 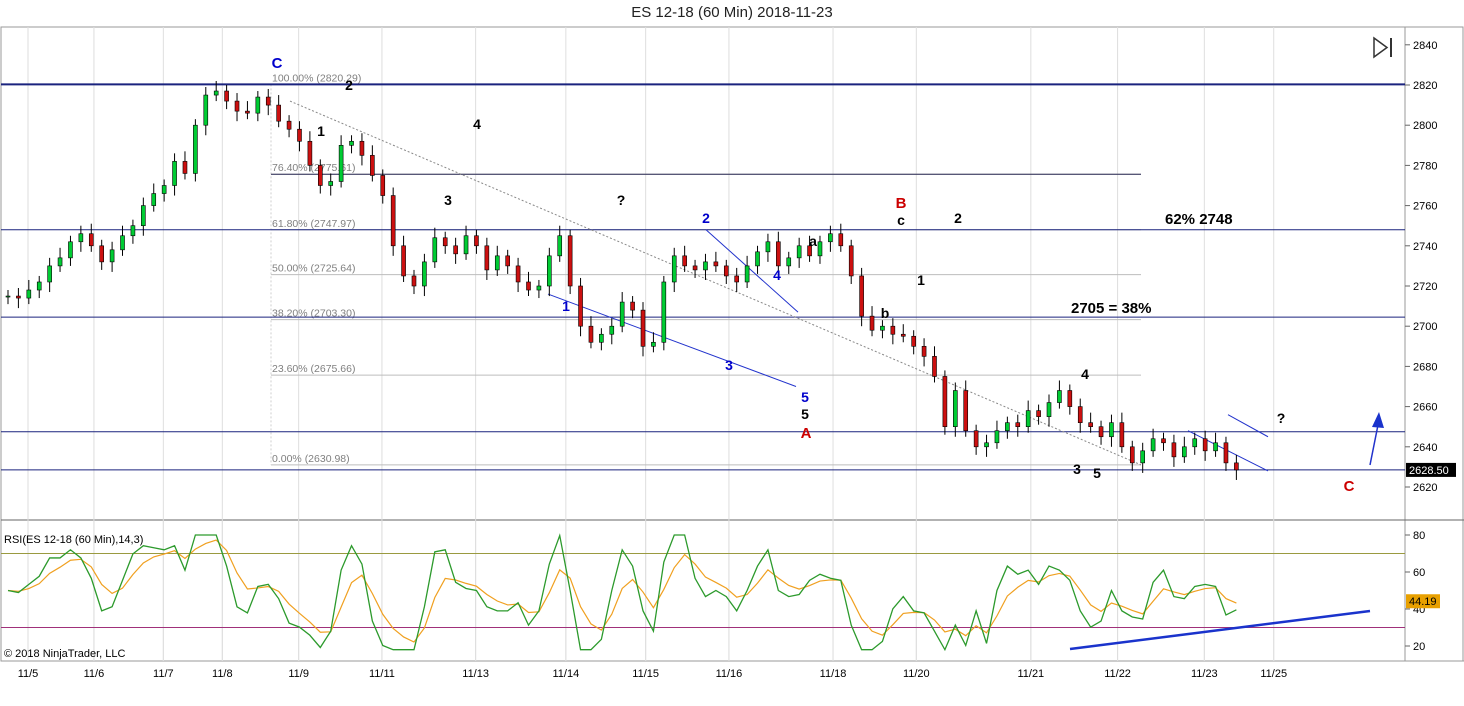 I want to click on y-tick-label: 2800, so click(x=1425, y=126).